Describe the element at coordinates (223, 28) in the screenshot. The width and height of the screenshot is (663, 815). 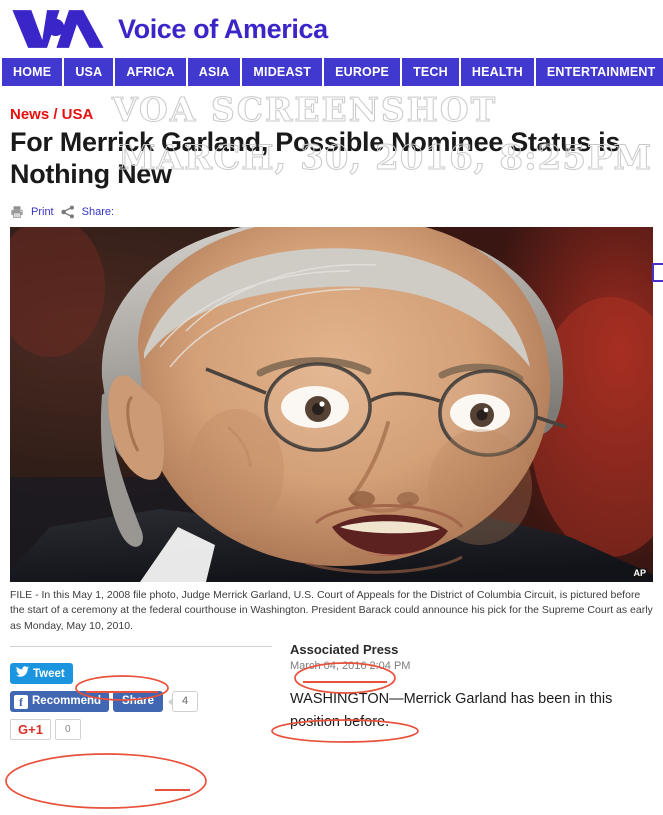
I see `brand-name: Voice of America` at that location.